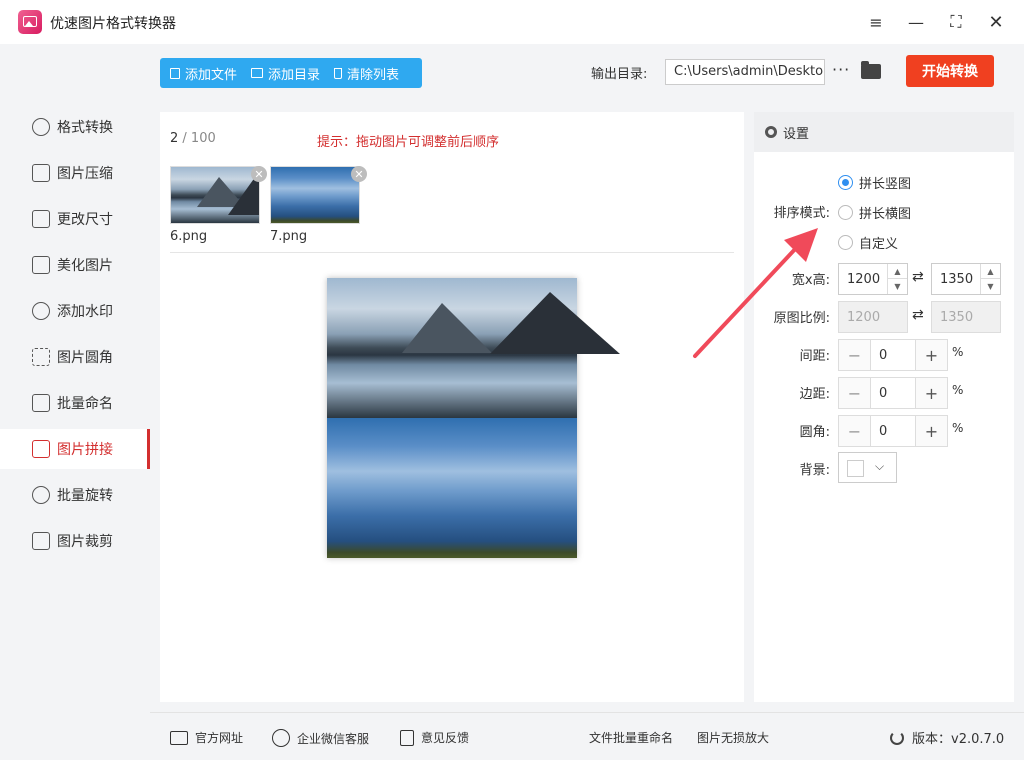 Image resolution: width=1024 pixels, height=760 pixels. Describe the element at coordinates (257, 73) in the screenshot. I see `folder-outline-icon` at that location.